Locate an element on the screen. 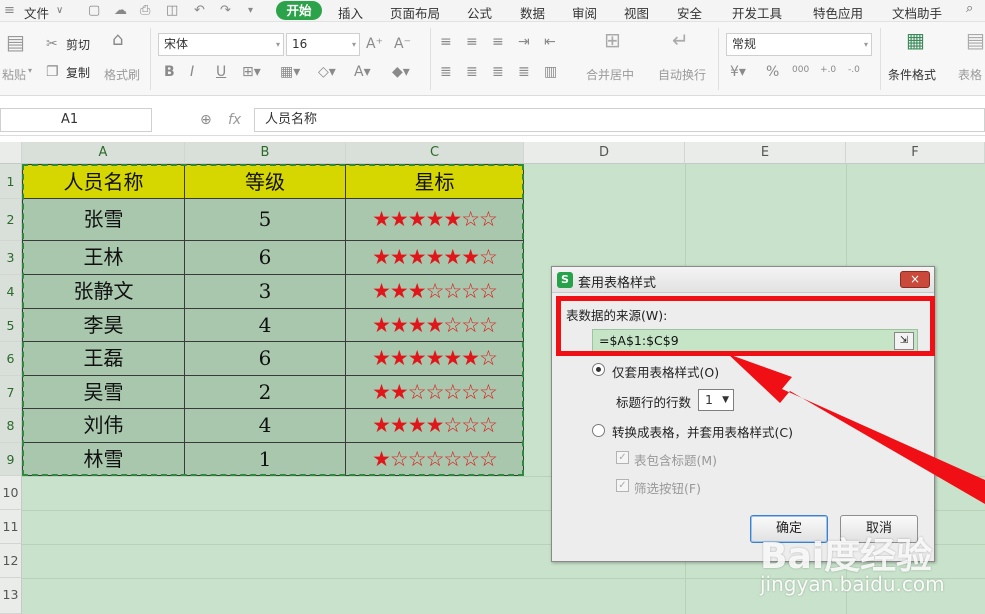 The image size is (985, 614). undo-icon: ↶ is located at coordinates (199, 10).